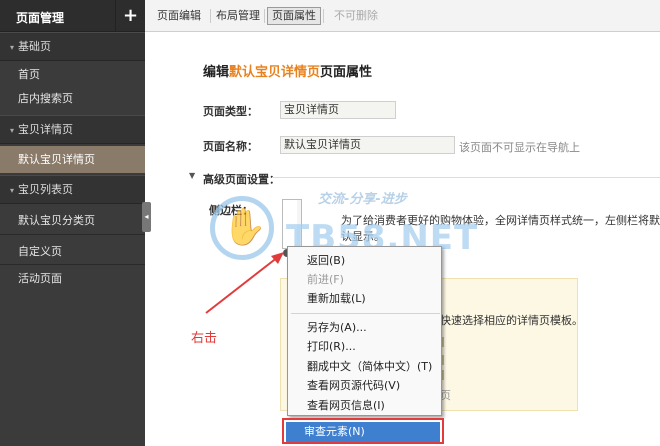 The image size is (660, 446). I want to click on menu-item-back: 返回(B), so click(365, 260).